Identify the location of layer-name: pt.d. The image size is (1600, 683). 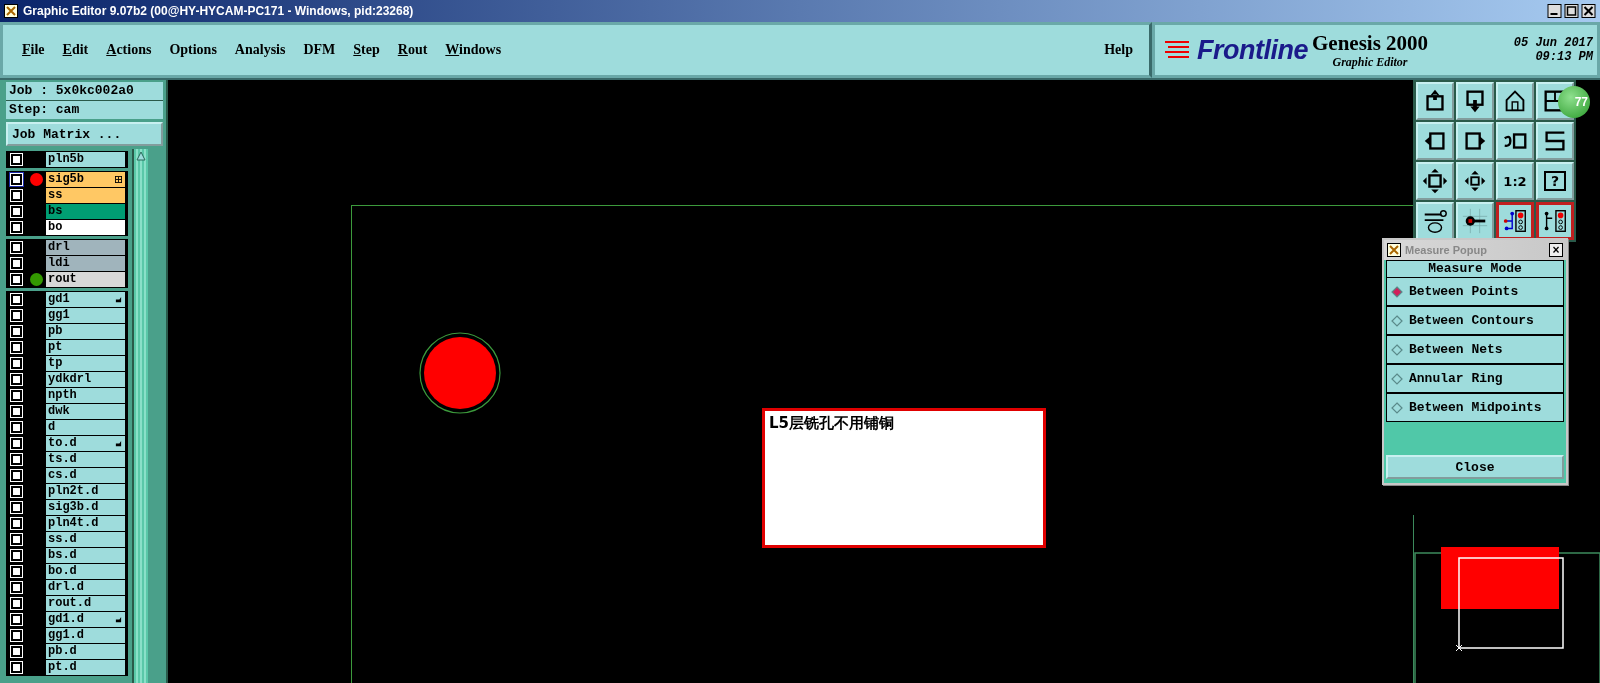
(85, 667).